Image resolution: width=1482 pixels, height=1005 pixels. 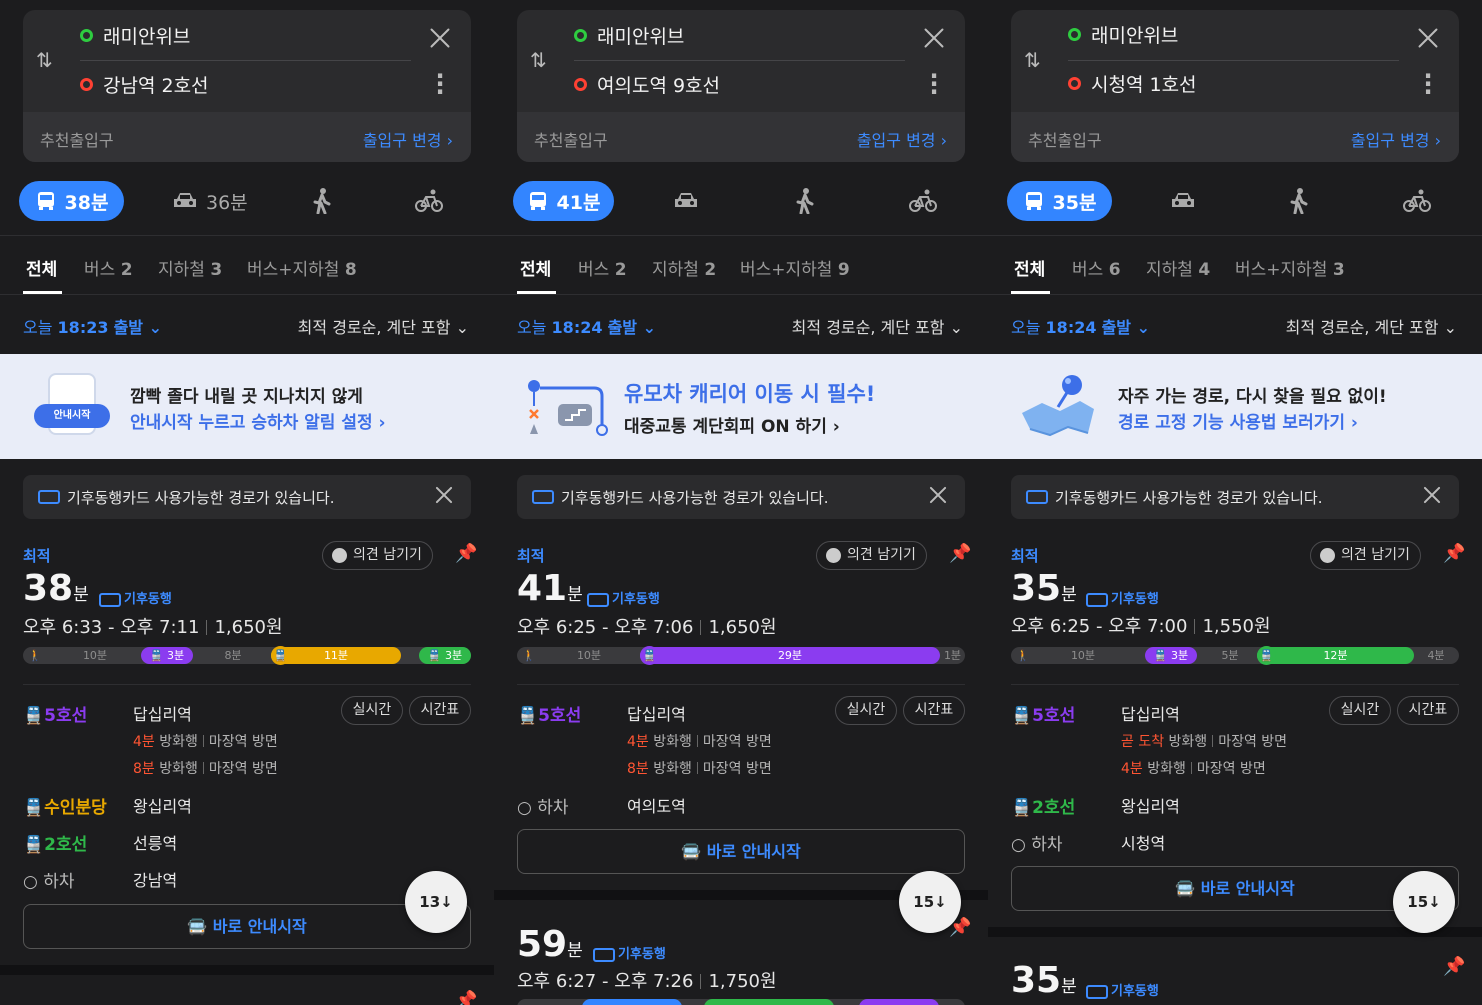 I want to click on tab-bus-subway: 버스+지하철 9, so click(x=795, y=267).